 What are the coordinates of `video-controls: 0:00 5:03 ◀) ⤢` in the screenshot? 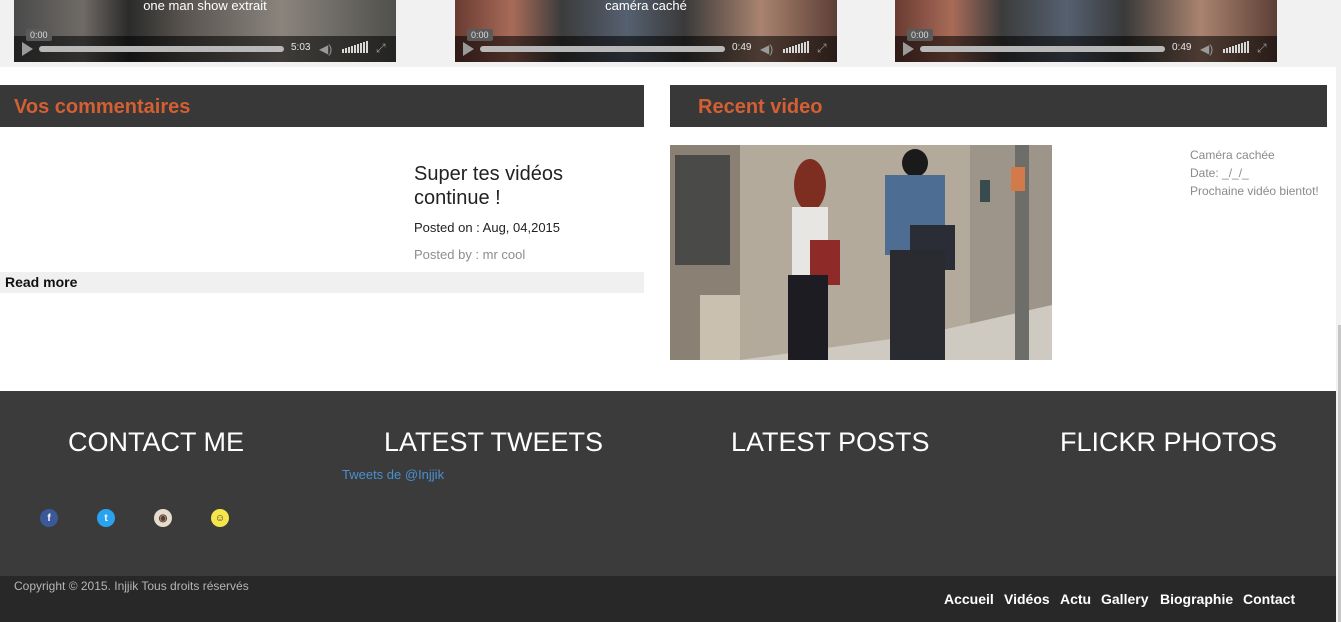 It's located at (205, 45).